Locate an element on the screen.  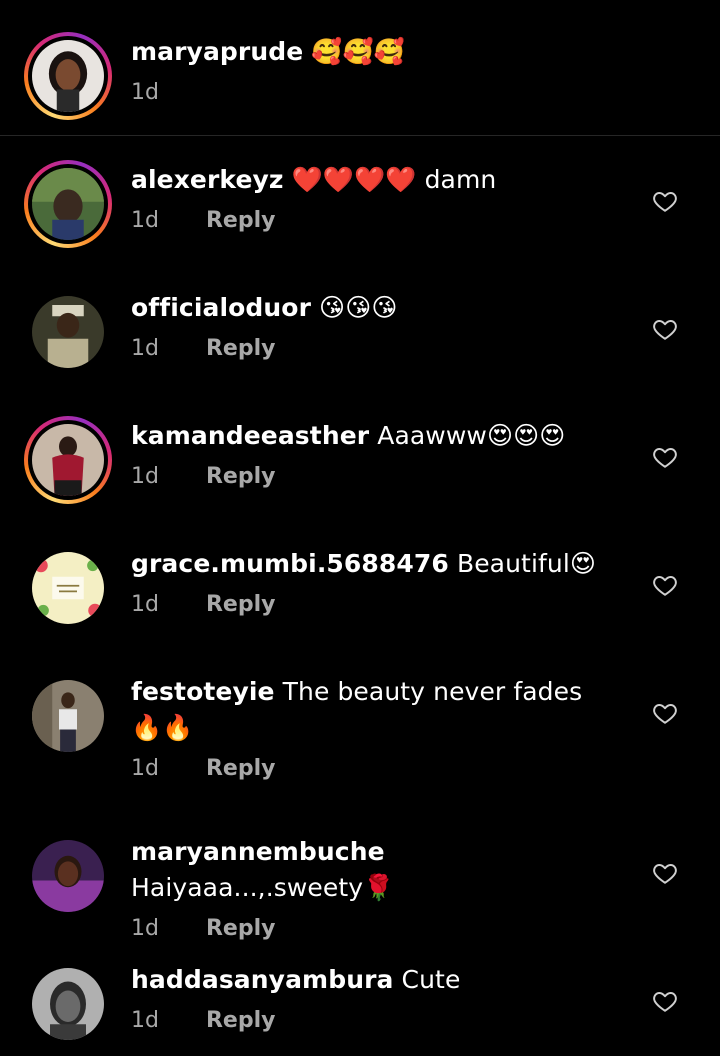
comment-username: officialoduor is located at coordinates (221, 307).